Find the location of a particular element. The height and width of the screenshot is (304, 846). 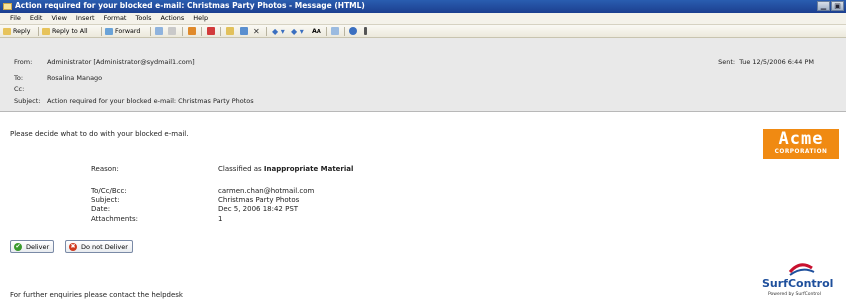

reason-value: Classified as Inappropriate Material is located at coordinates (285, 169).